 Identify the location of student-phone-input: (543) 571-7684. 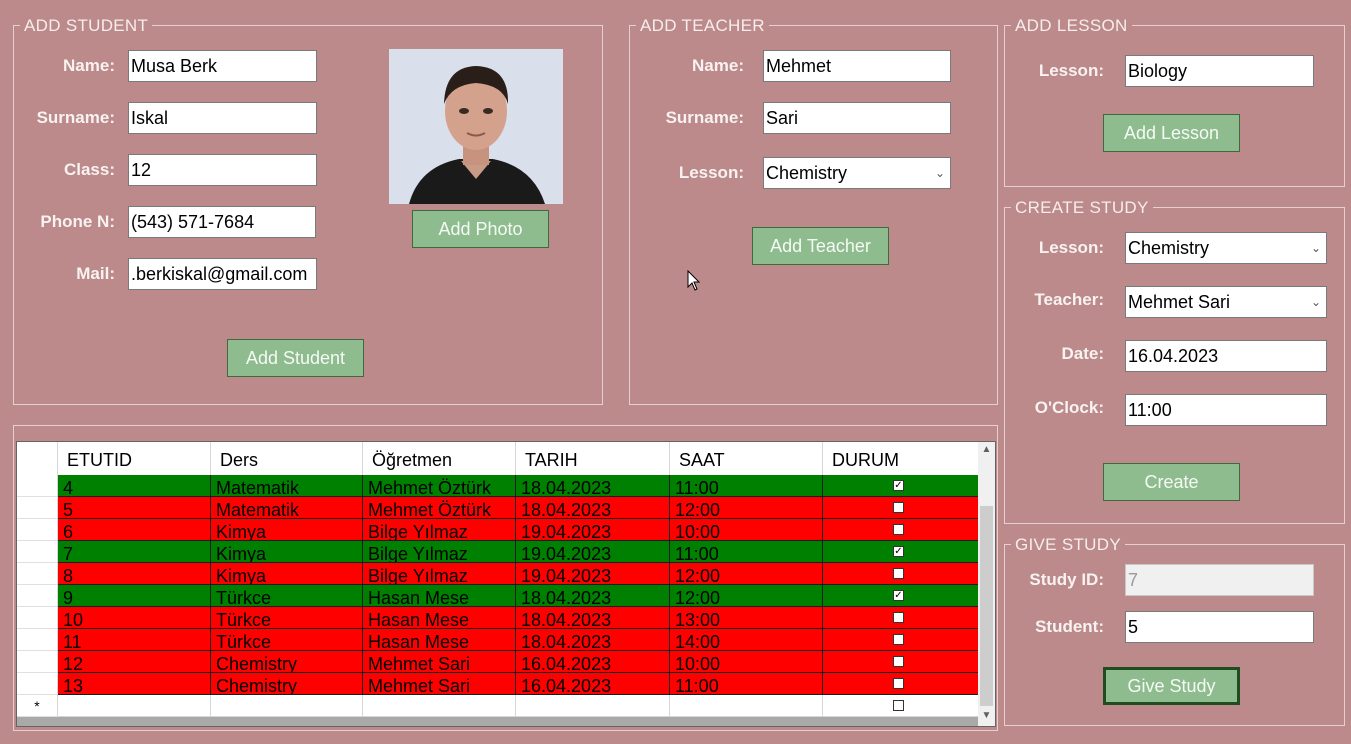
(222, 222).